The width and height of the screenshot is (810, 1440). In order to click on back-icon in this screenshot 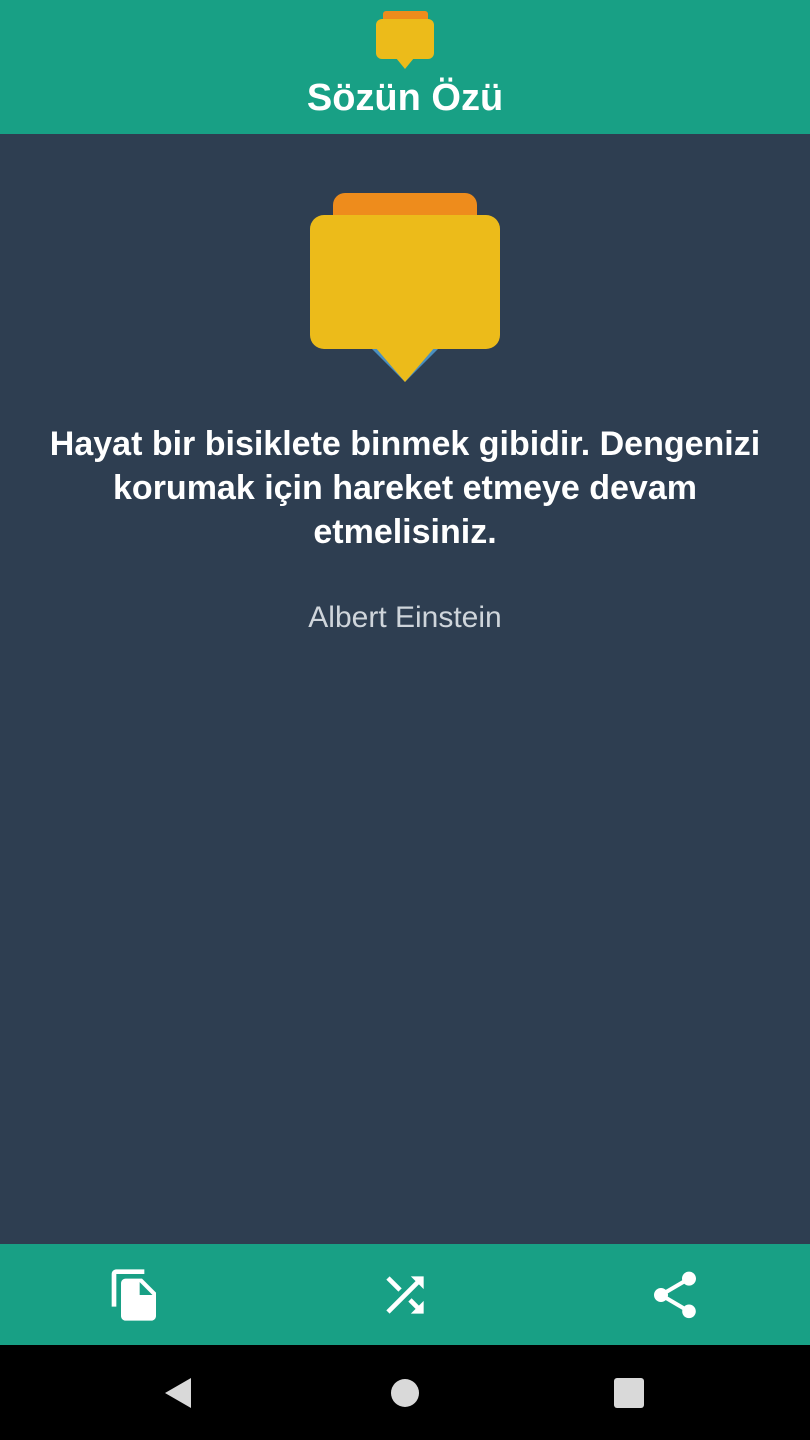, I will do `click(178, 1392)`.